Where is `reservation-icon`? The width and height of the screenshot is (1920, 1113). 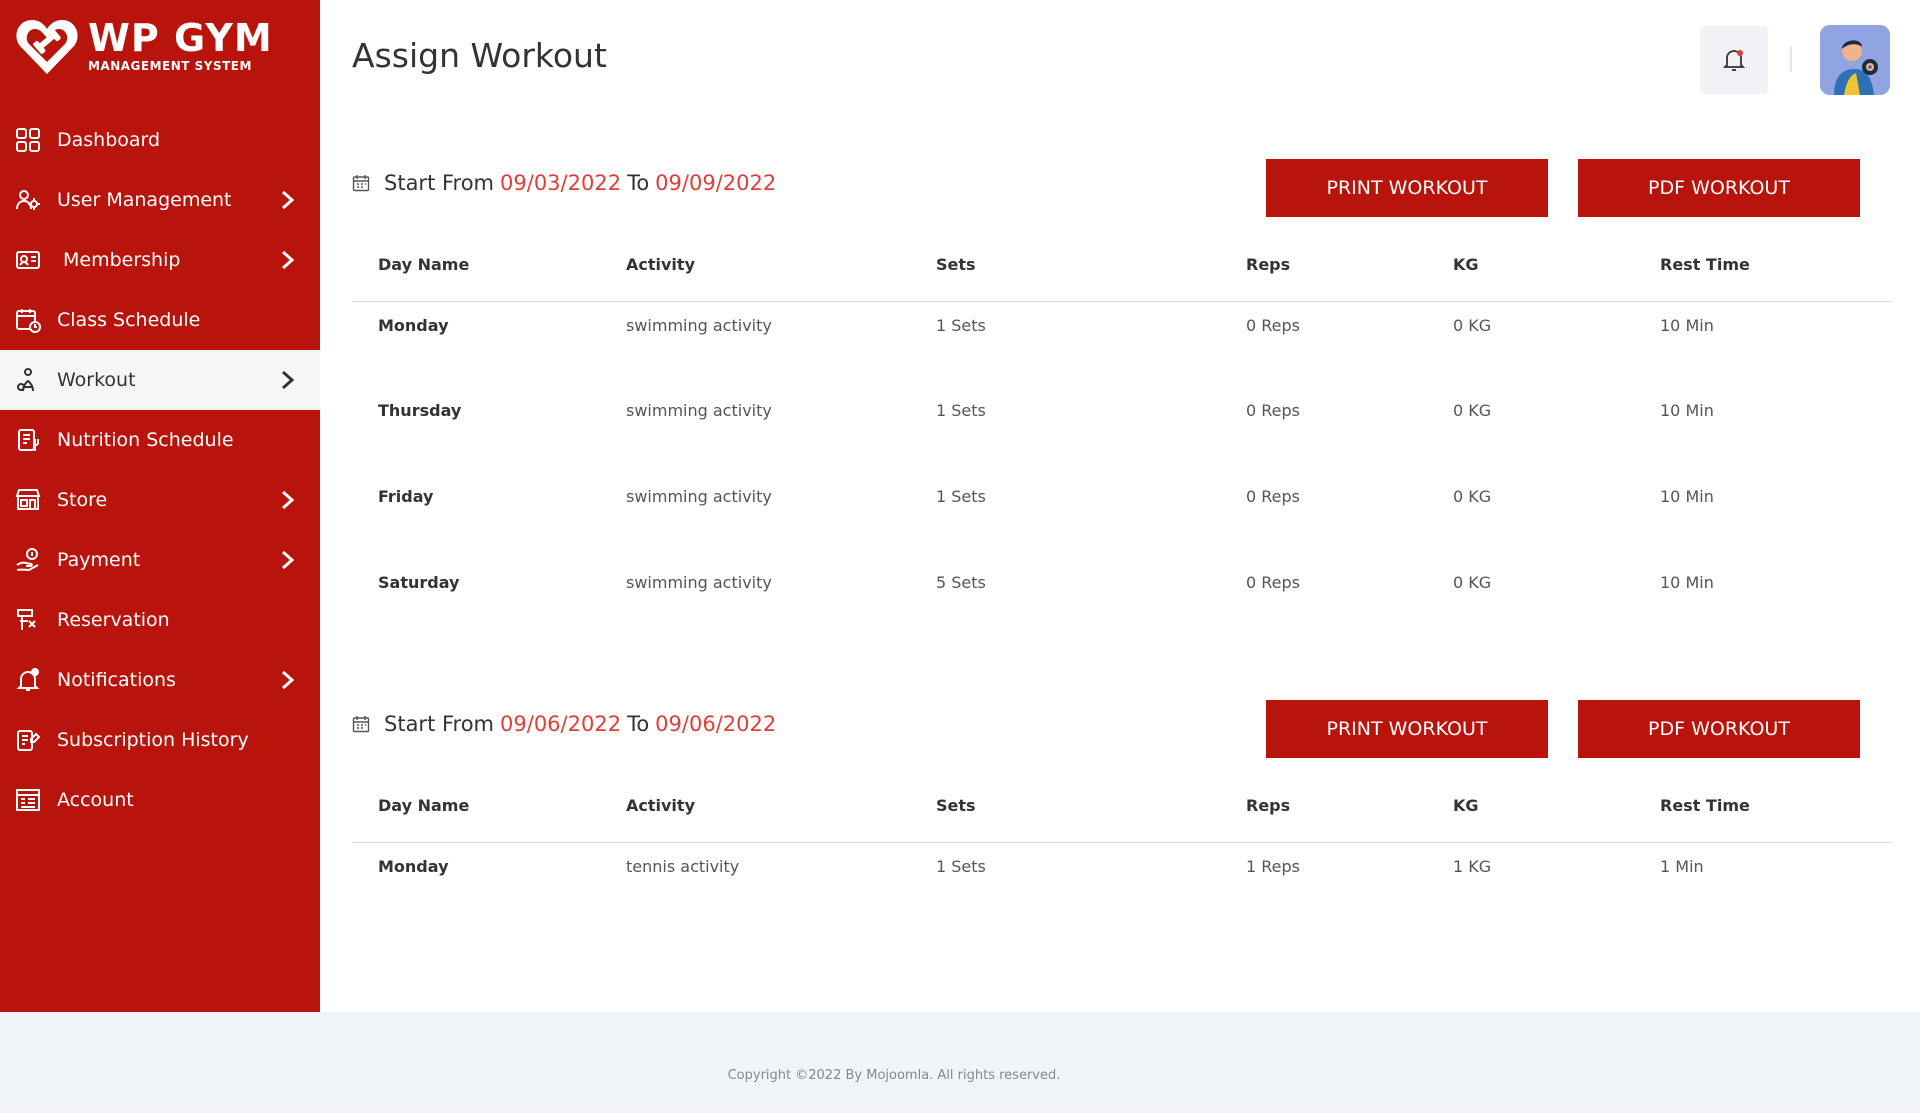 reservation-icon is located at coordinates (28, 620).